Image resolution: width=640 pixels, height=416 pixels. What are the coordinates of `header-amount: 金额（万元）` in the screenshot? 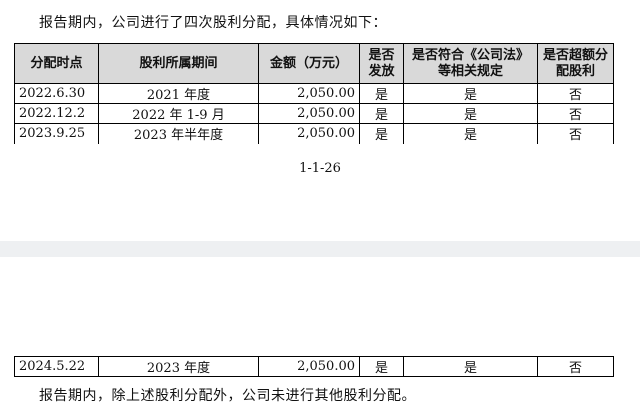 It's located at (309, 63).